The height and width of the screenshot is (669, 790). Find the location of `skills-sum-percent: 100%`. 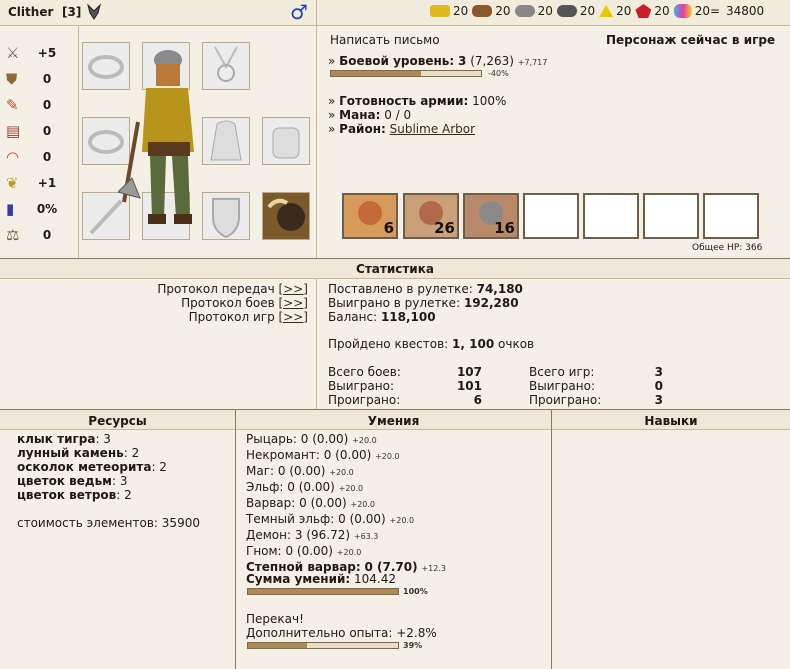

skills-sum-percent: 100% is located at coordinates (415, 591).